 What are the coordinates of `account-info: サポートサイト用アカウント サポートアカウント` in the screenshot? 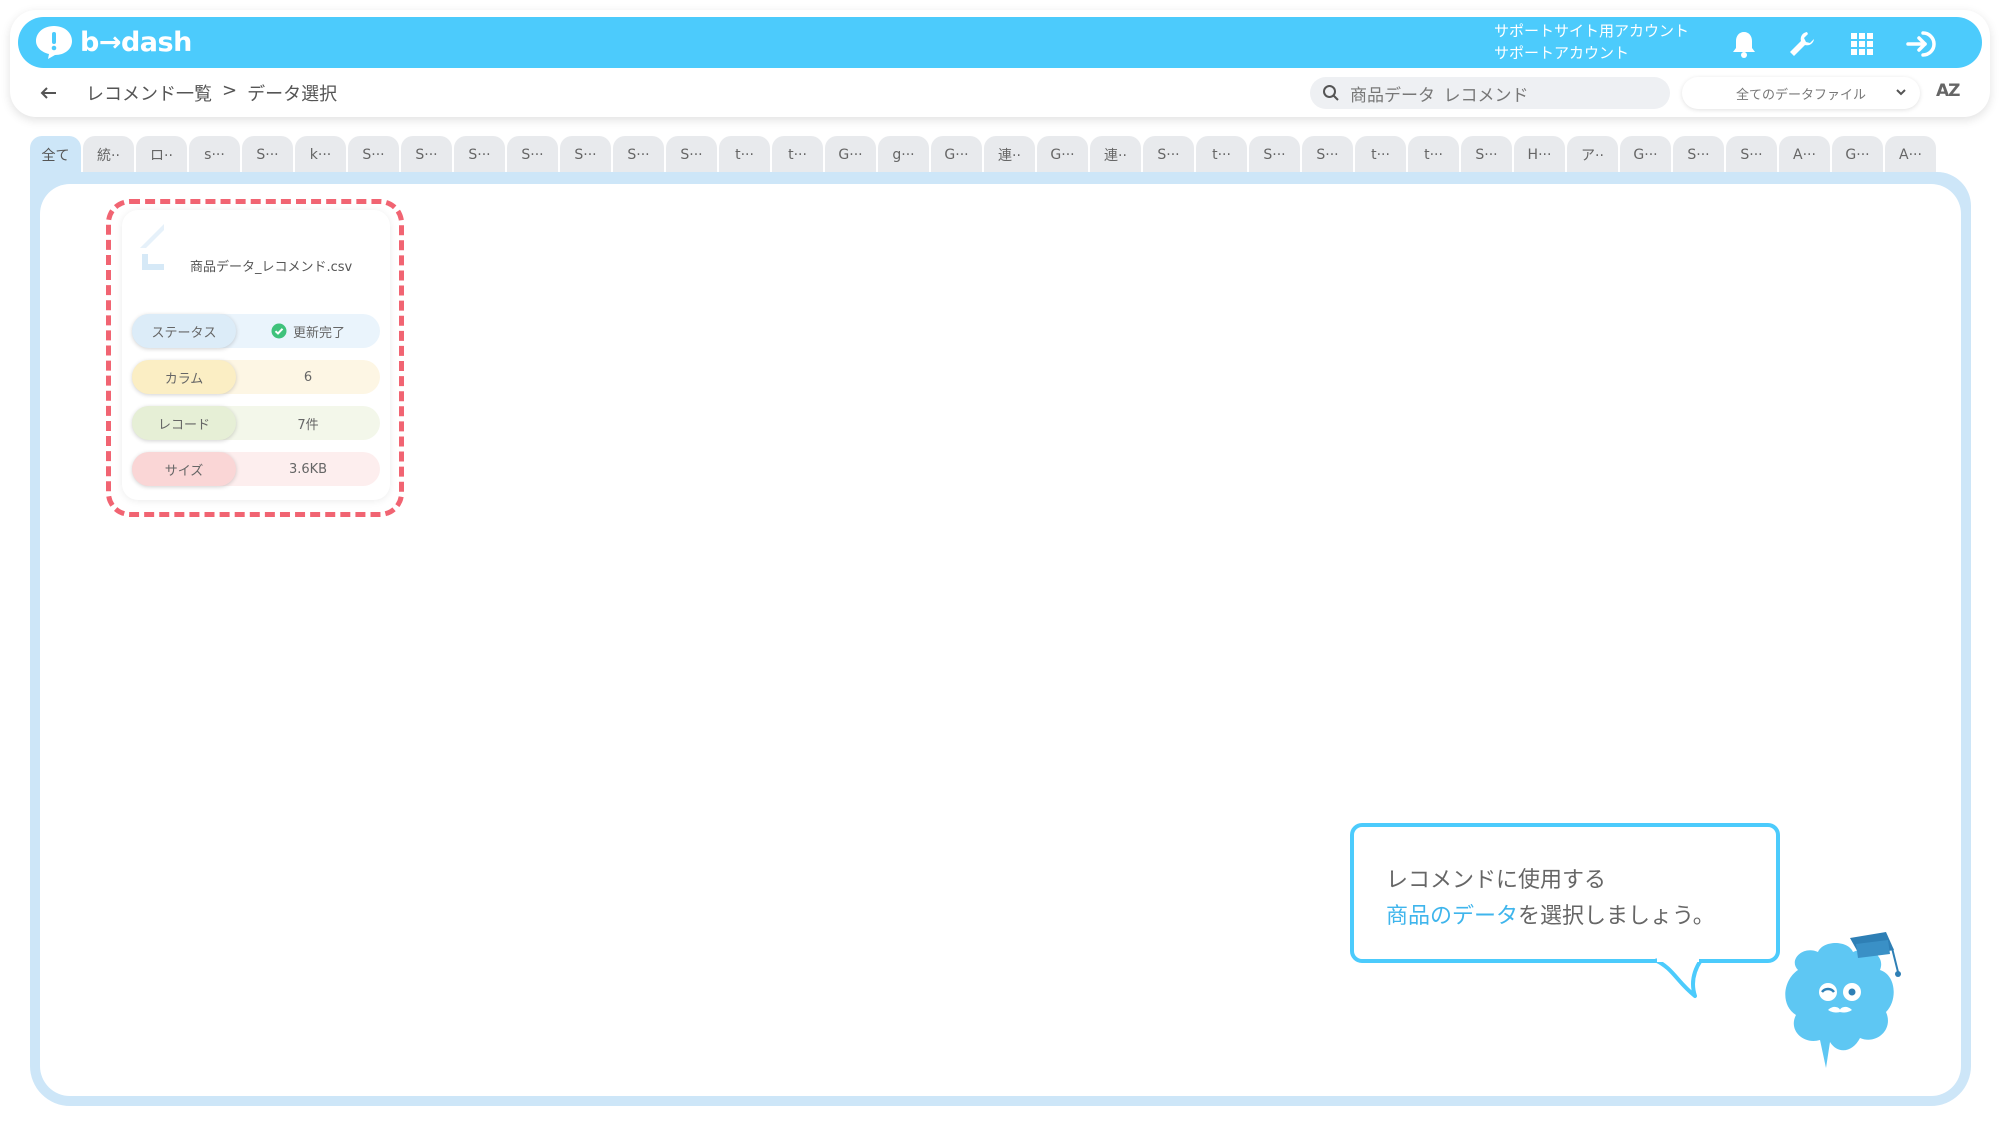 It's located at (1591, 42).